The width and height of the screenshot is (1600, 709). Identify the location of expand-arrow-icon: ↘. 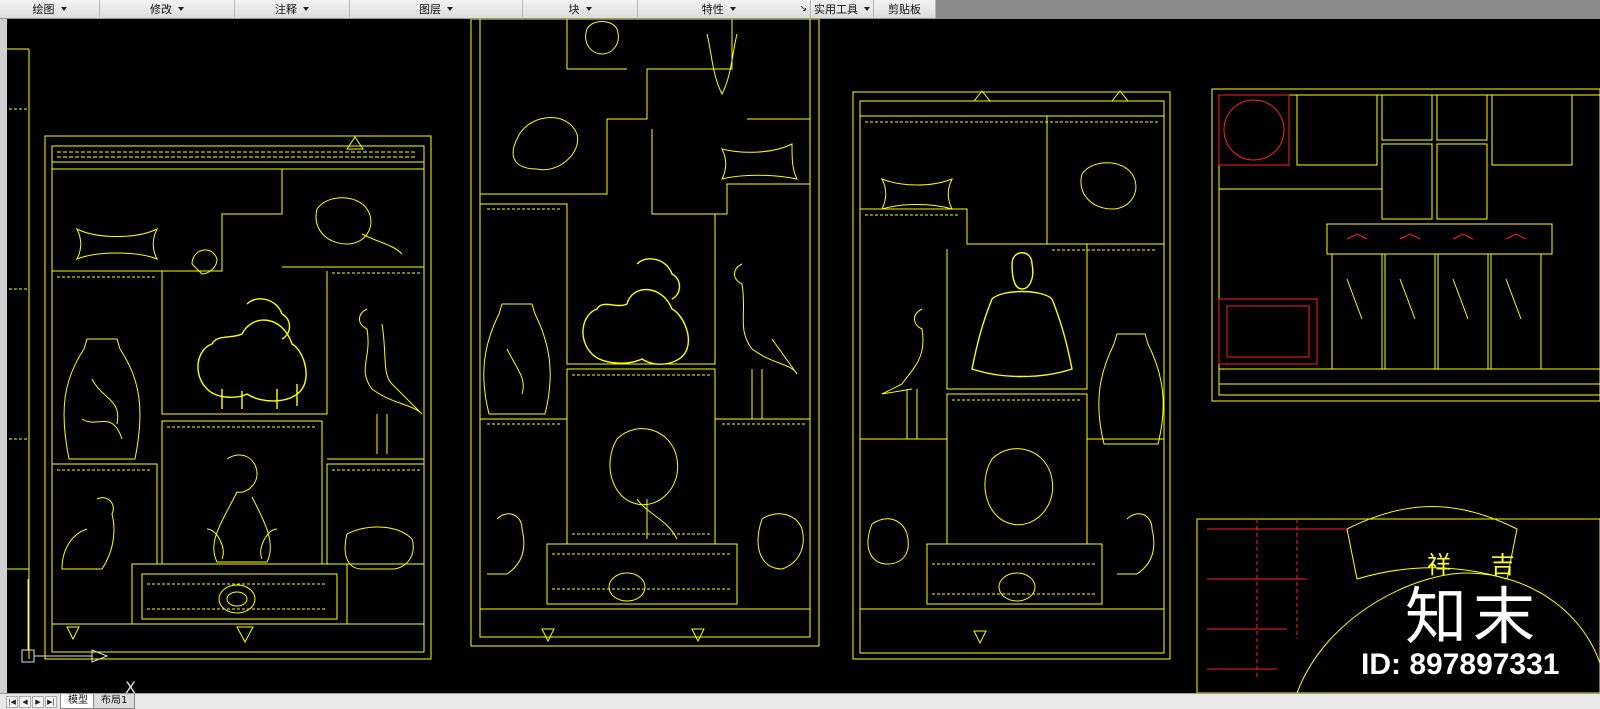
(803, 9).